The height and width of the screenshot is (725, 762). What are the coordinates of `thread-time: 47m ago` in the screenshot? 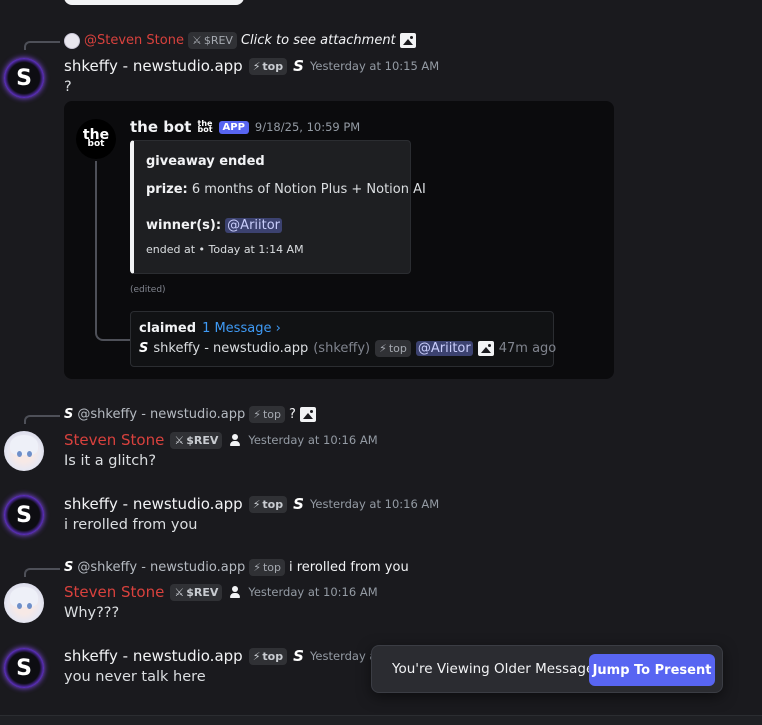 It's located at (527, 348).